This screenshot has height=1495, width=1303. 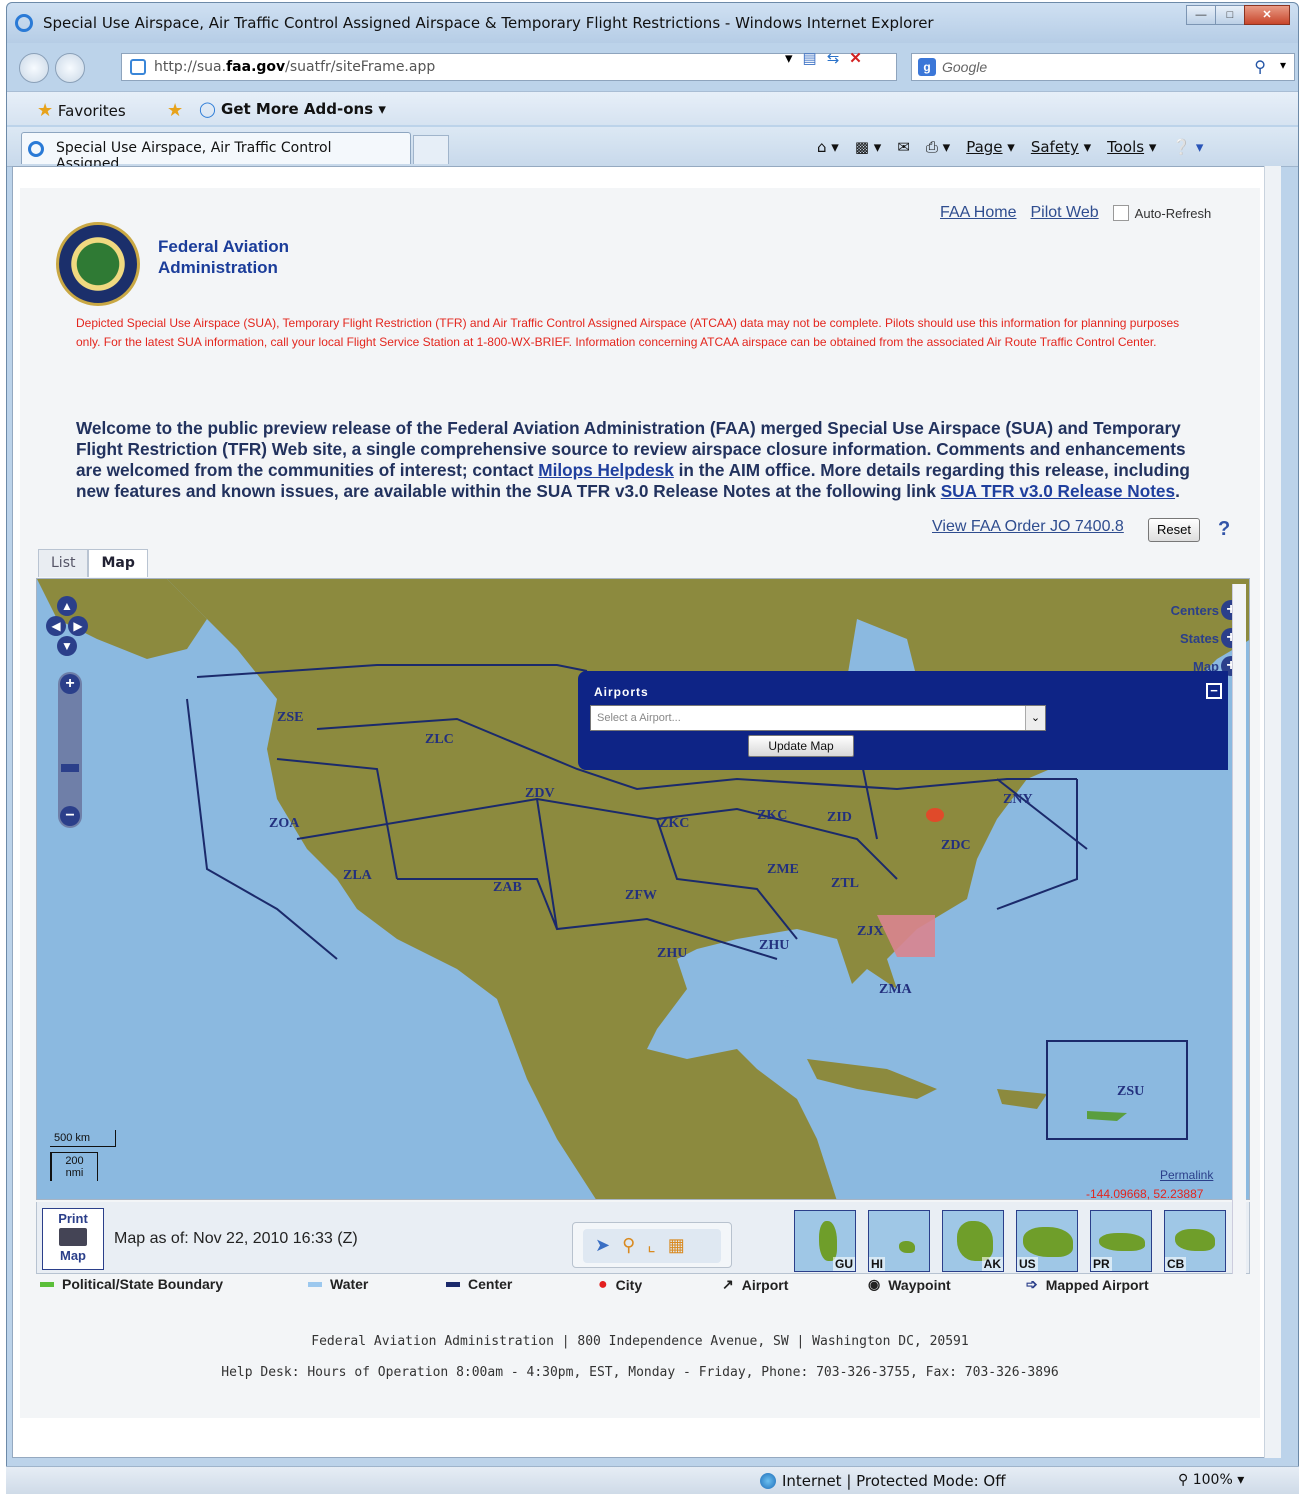 I want to click on window-controls: — □ ✕, so click(x=1238, y=15).